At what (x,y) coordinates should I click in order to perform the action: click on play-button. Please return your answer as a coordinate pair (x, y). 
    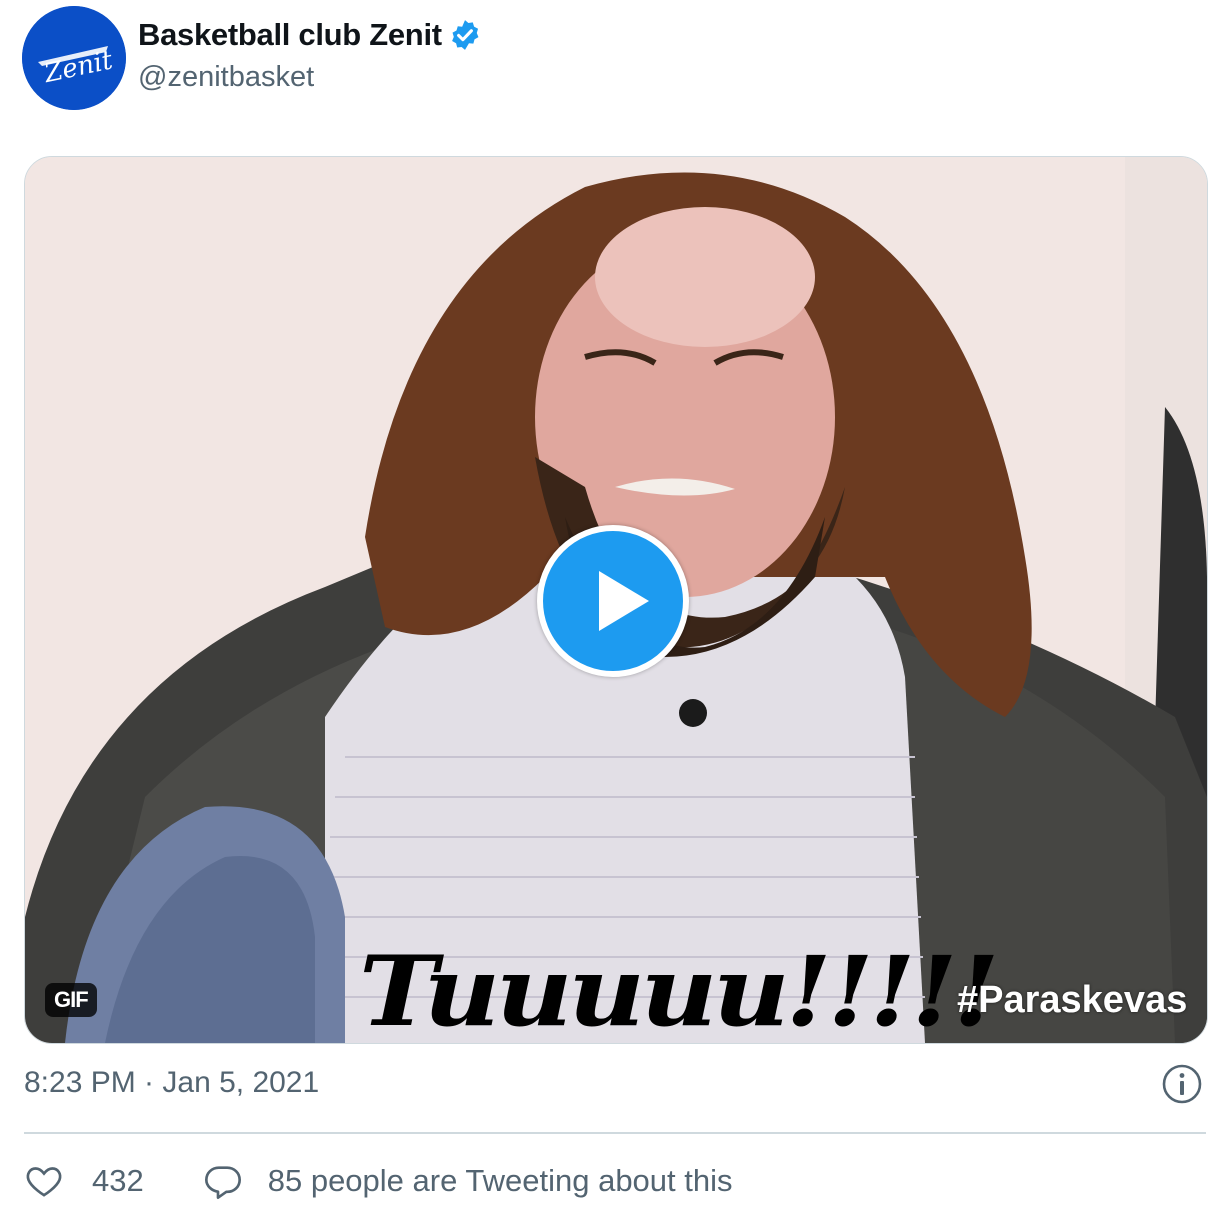
    Looking at the image, I should click on (613, 601).